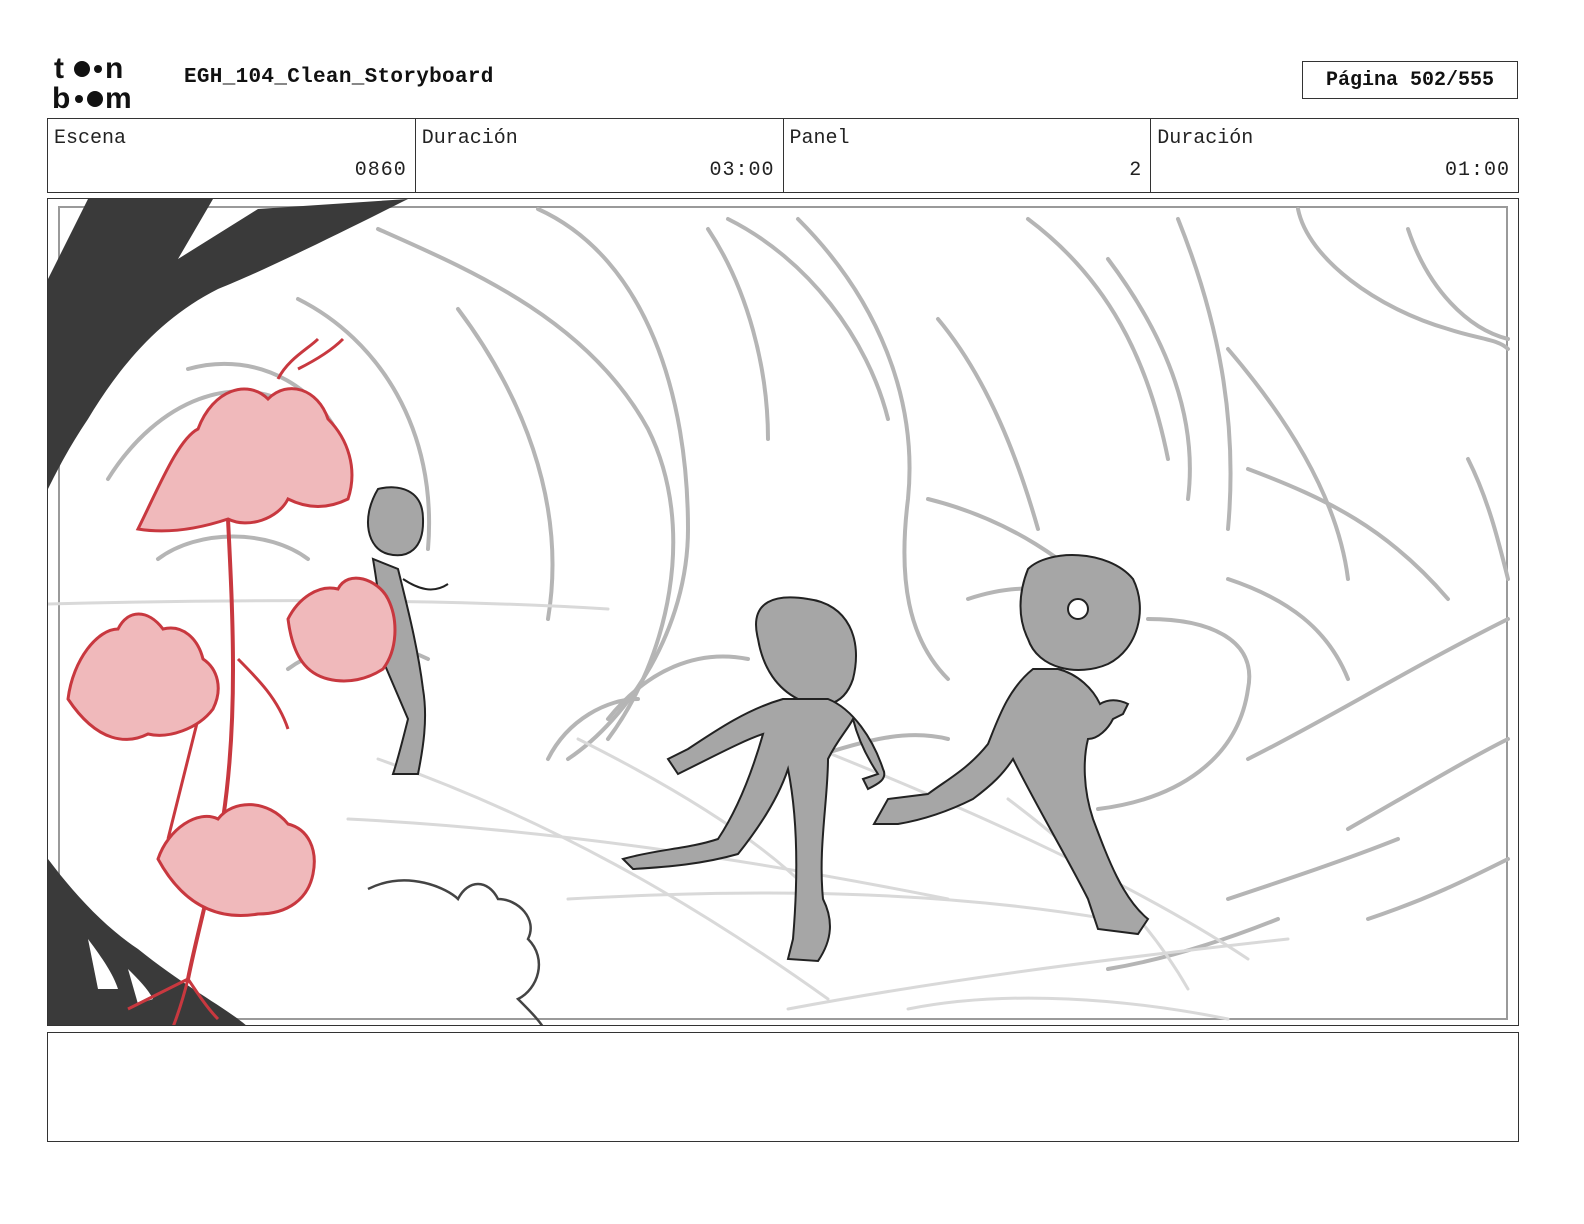 Image resolution: width=1584 pixels, height=1224 pixels. Describe the element at coordinates (232, 155) in the screenshot. I see `scene-cell: Escena 0860` at that location.